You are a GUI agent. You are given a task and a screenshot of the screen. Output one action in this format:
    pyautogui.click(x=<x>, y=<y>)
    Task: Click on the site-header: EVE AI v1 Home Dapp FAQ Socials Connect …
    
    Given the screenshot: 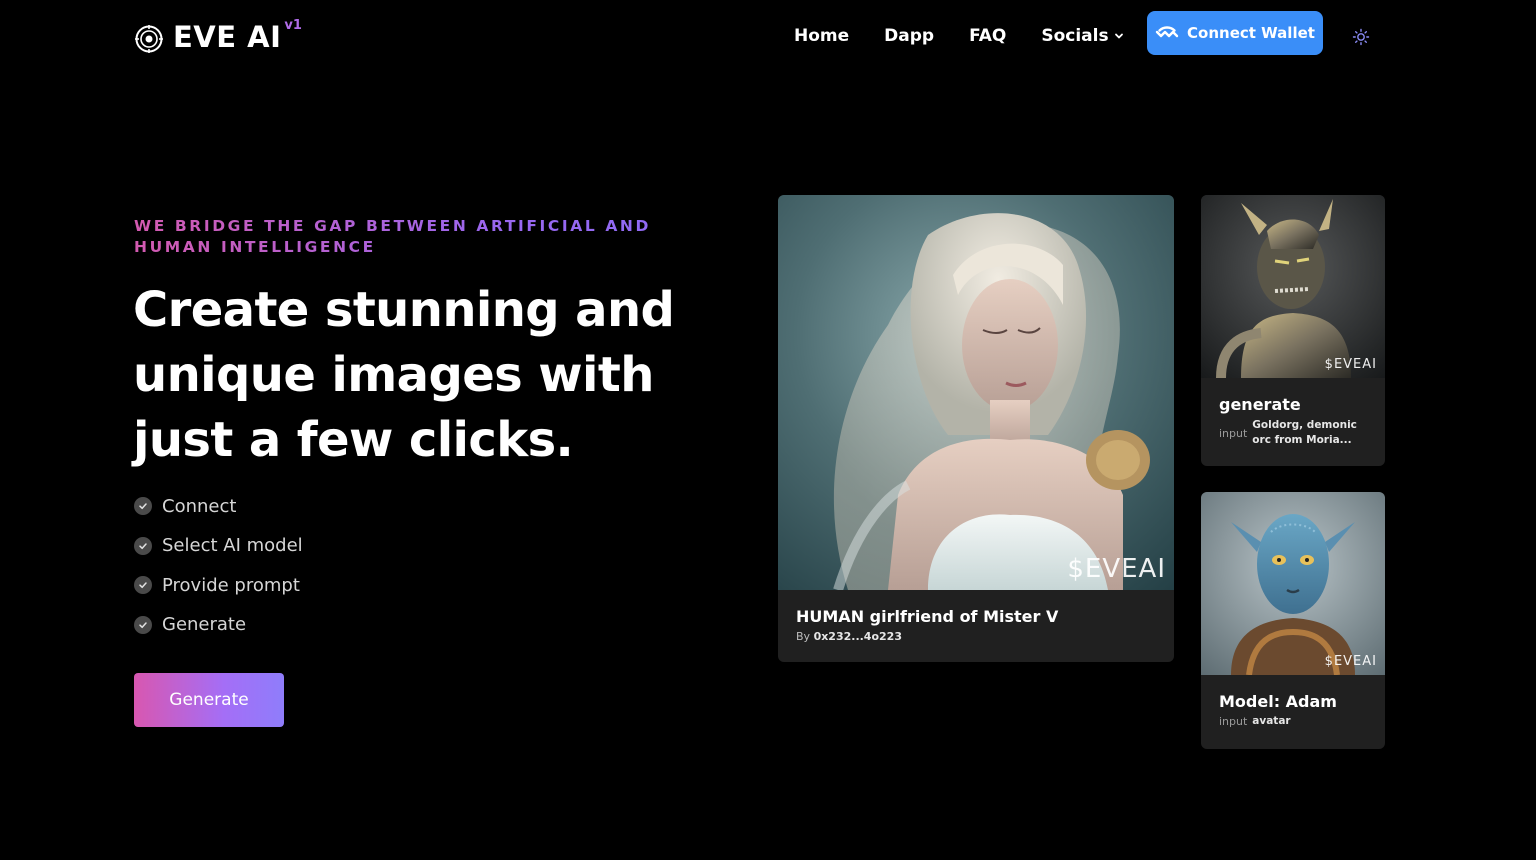 What is the action you would take?
    pyautogui.click(x=768, y=36)
    